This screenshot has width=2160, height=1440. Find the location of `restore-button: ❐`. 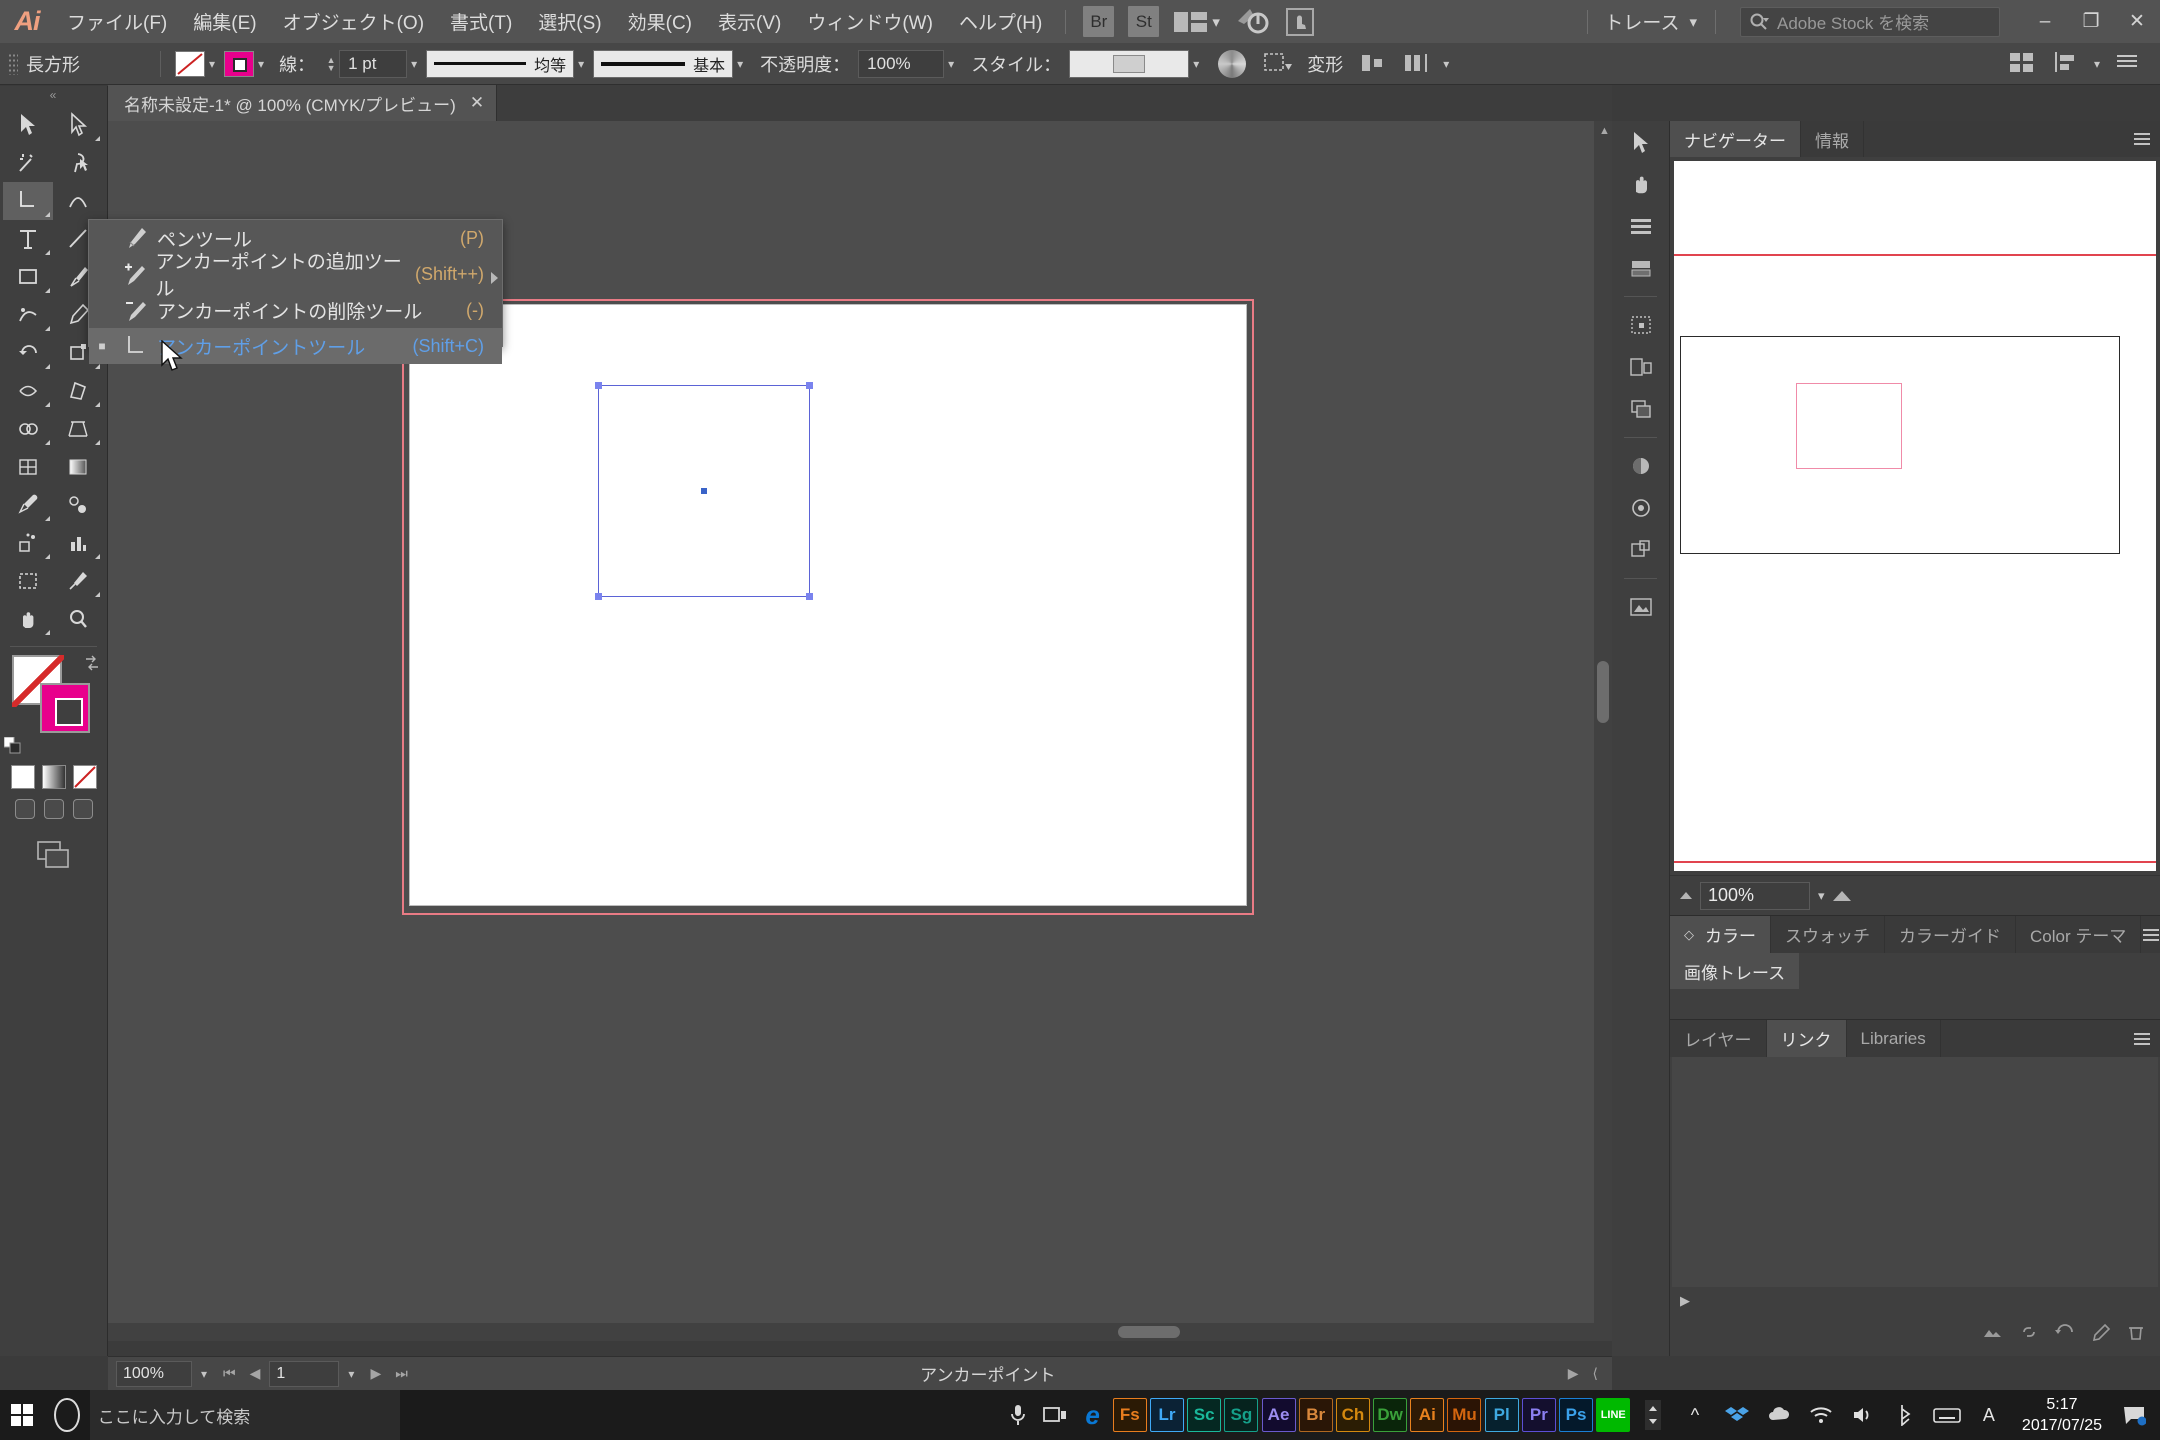

restore-button: ❐ is located at coordinates (2091, 21).